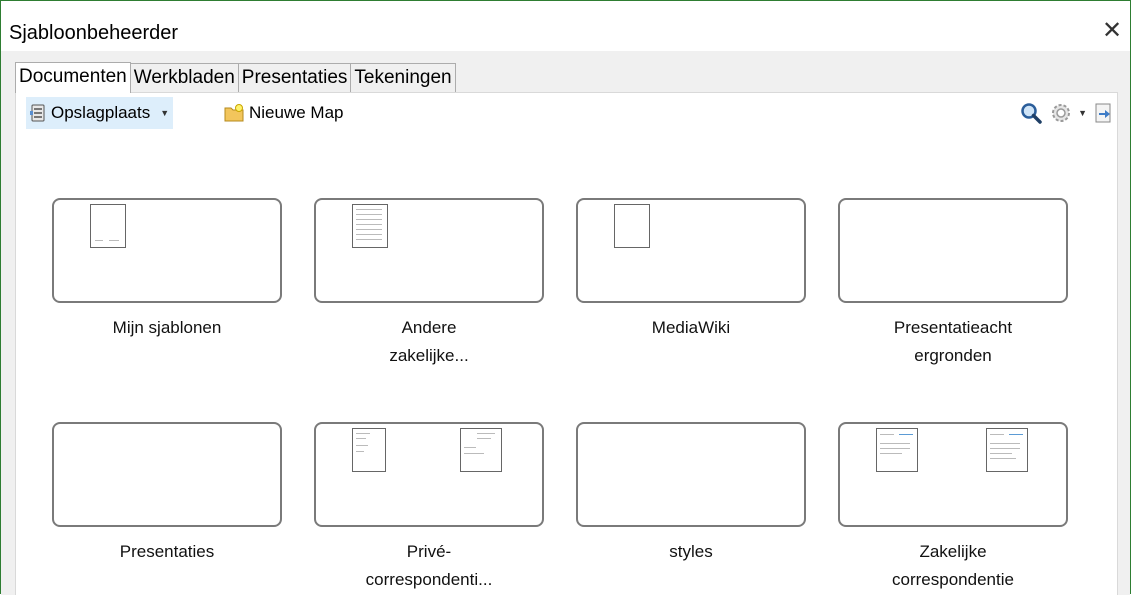  Describe the element at coordinates (691, 551) in the screenshot. I see `folder-label: styles` at that location.